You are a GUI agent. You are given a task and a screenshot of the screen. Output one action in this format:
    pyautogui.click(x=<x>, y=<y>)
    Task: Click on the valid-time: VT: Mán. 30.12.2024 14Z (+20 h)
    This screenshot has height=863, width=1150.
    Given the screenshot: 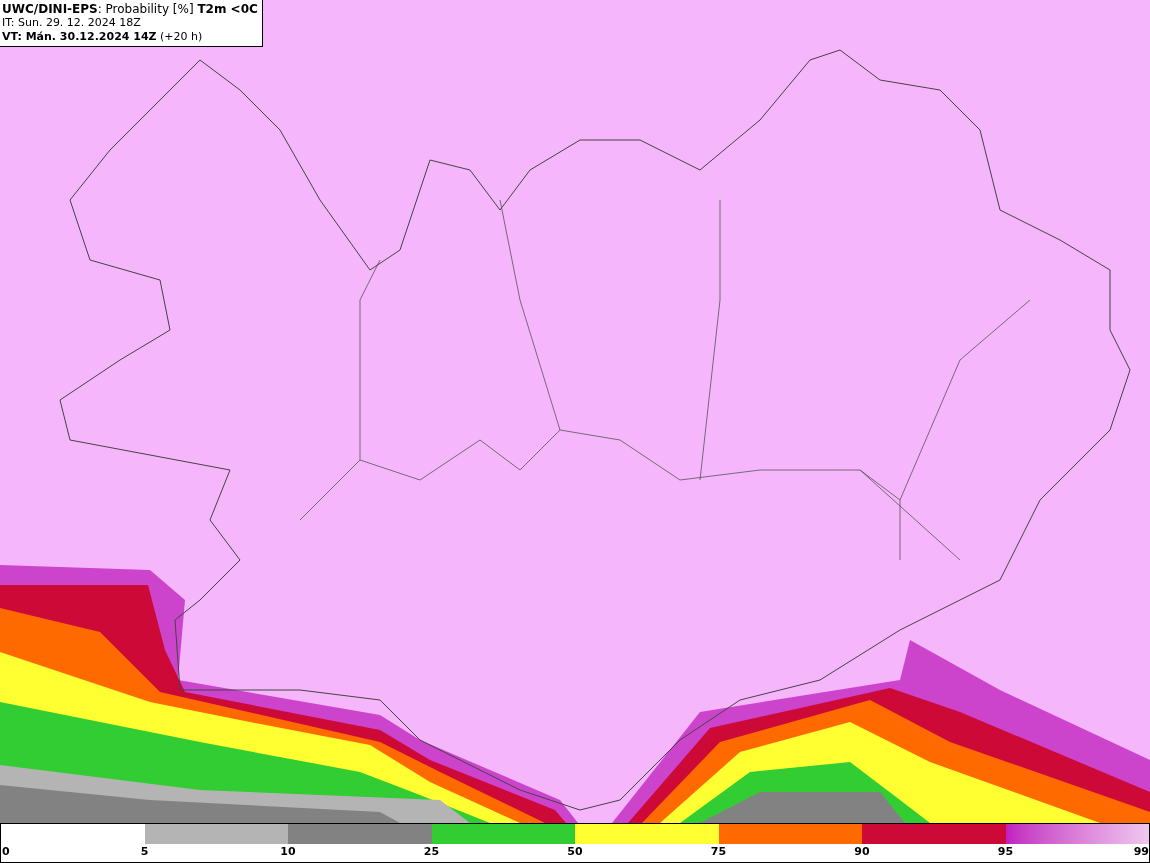 What is the action you would take?
    pyautogui.click(x=103, y=37)
    